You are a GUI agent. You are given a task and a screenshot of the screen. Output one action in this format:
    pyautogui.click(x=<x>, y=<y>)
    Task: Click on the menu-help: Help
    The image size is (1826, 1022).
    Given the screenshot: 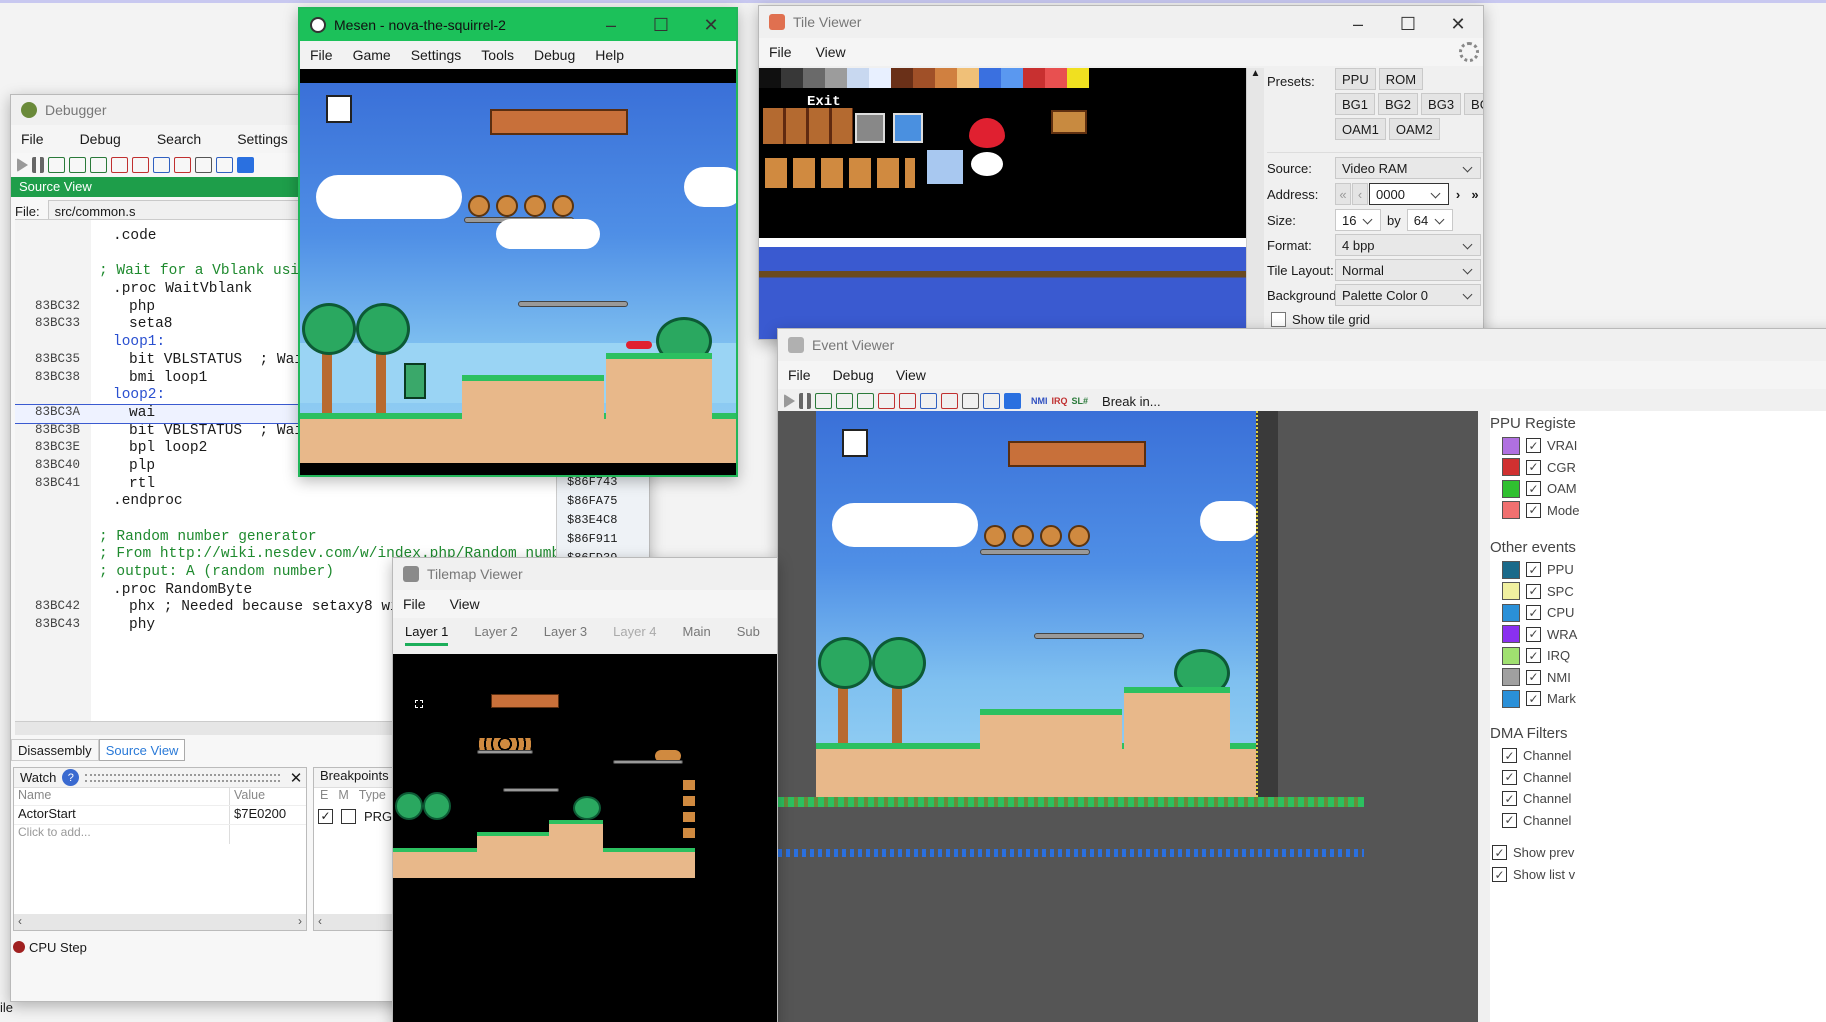 What is the action you would take?
    pyautogui.click(x=609, y=55)
    